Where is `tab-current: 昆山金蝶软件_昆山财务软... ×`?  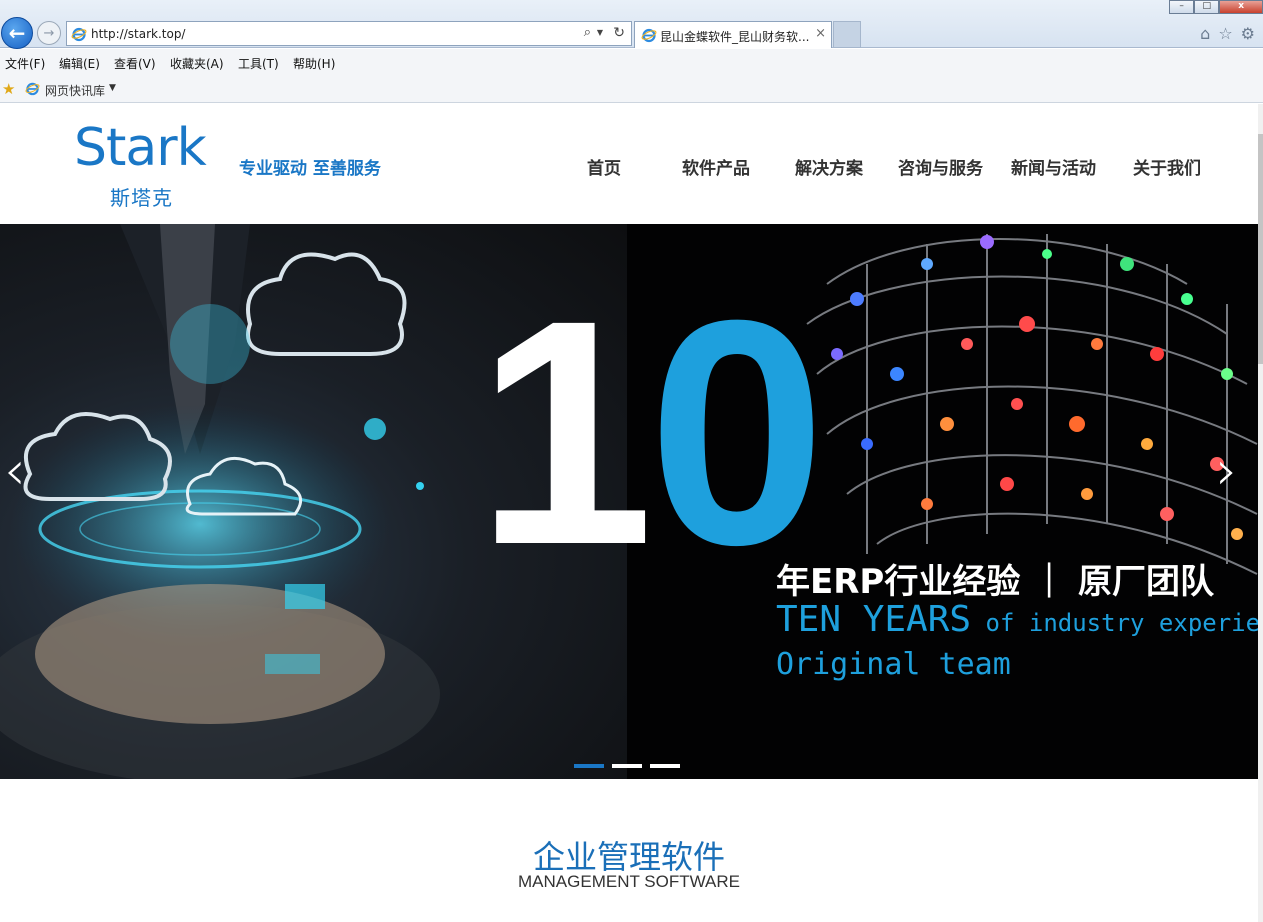
tab-current: 昆山金蝶软件_昆山财务软... × is located at coordinates (733, 34).